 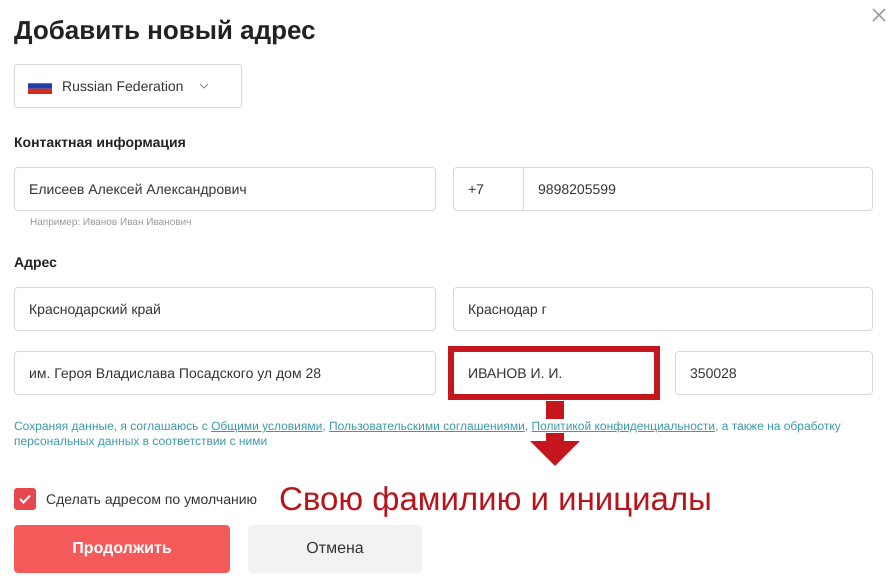 I want to click on text-field: Елисеев Алексей Александрович, so click(x=225, y=189).